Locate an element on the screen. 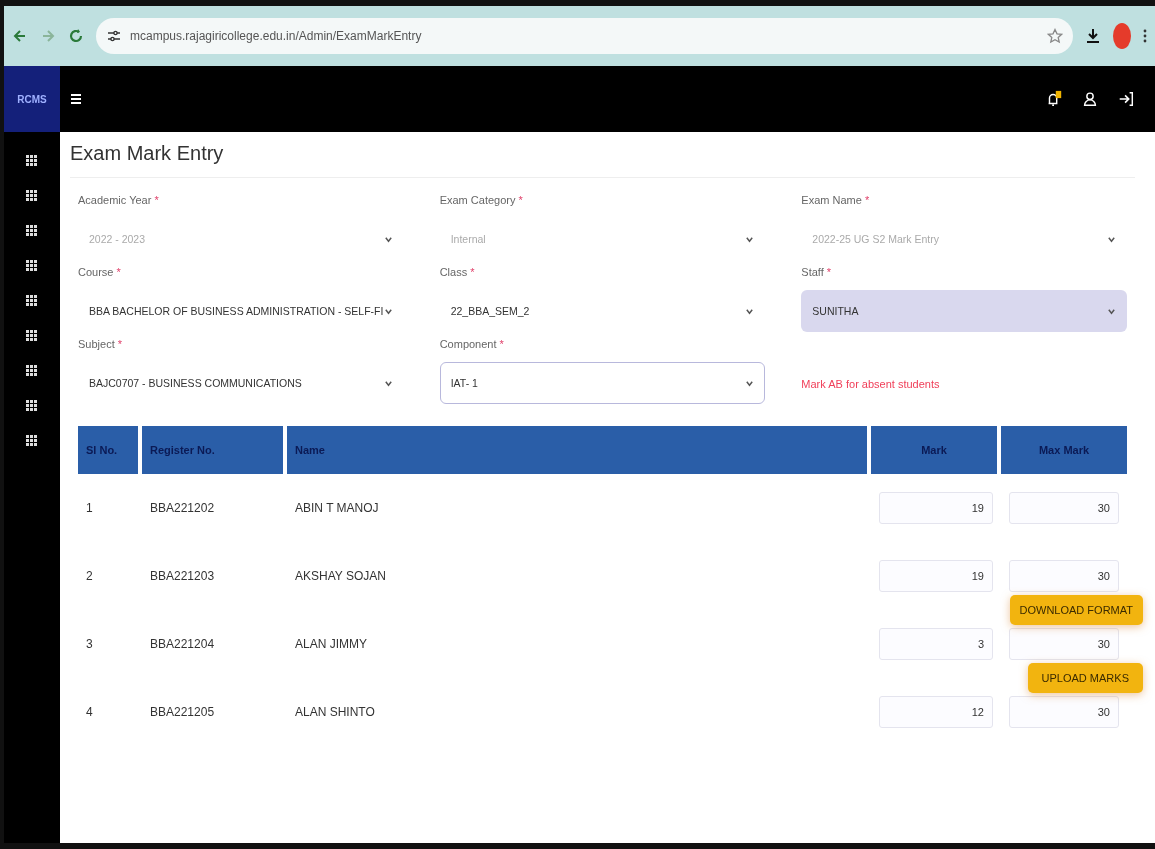 The image size is (1155, 849). select-field: 22_BBA_SEM_2 is located at coordinates (602, 311).